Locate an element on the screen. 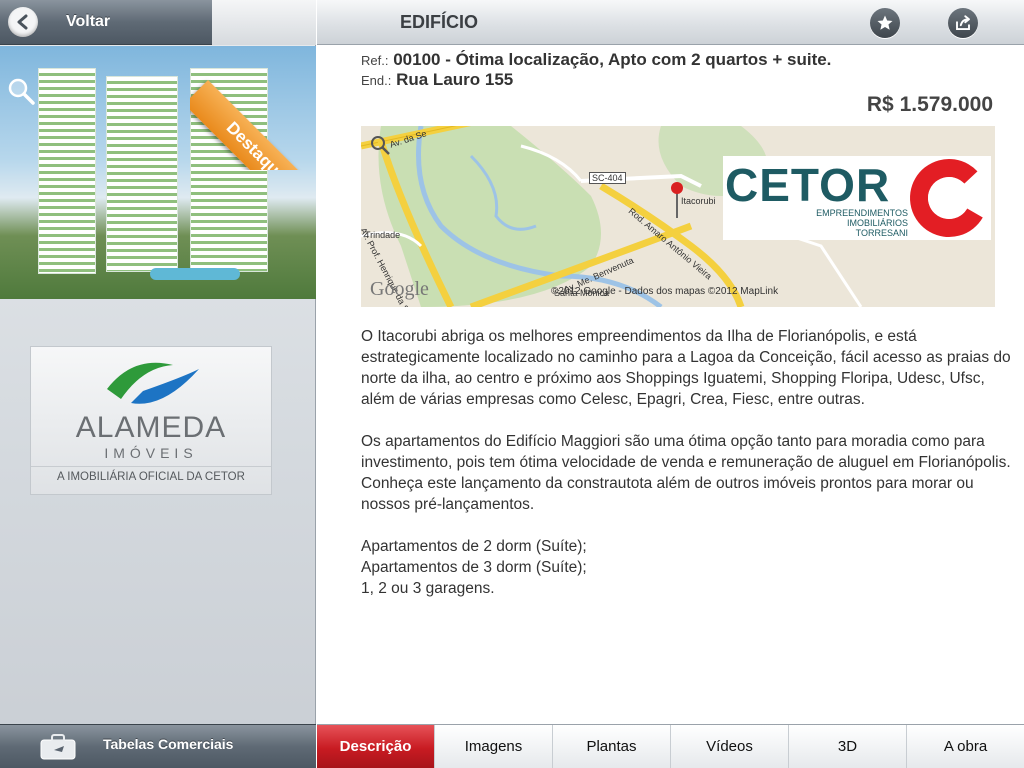 This screenshot has width=1024, height=768. logo-tagline: A IMOBILIÁRIA OFICIAL DA CETOR is located at coordinates (151, 477).